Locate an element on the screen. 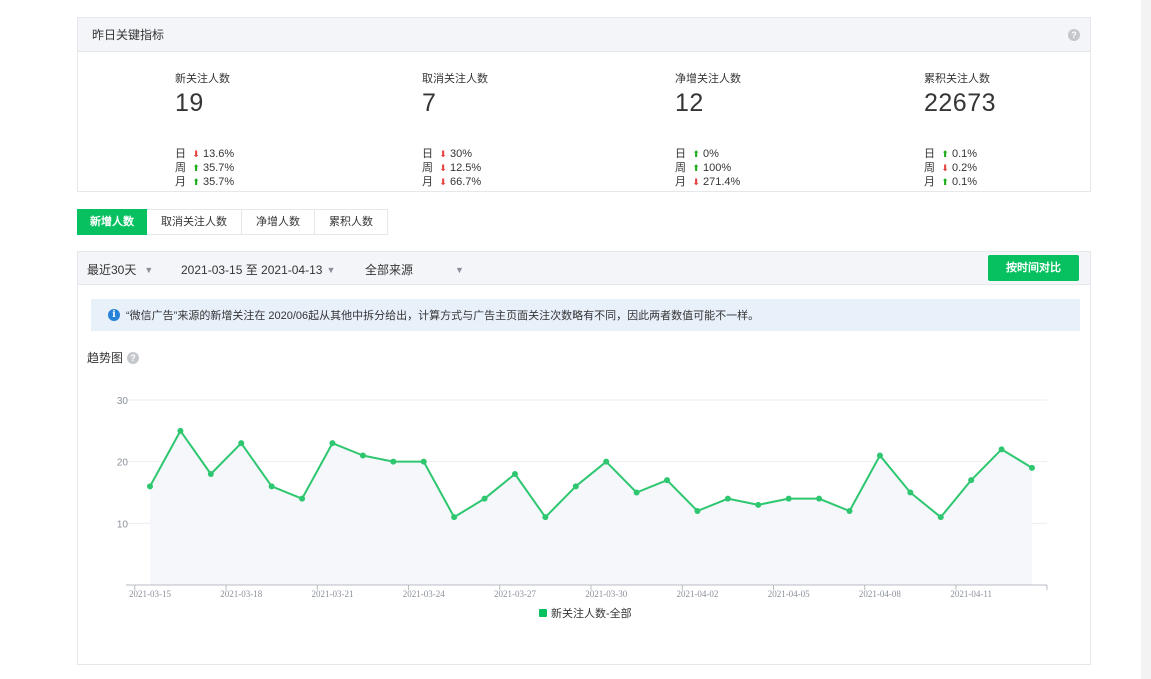 This screenshot has height=679, width=1151. metric-value: 12 is located at coordinates (689, 103).